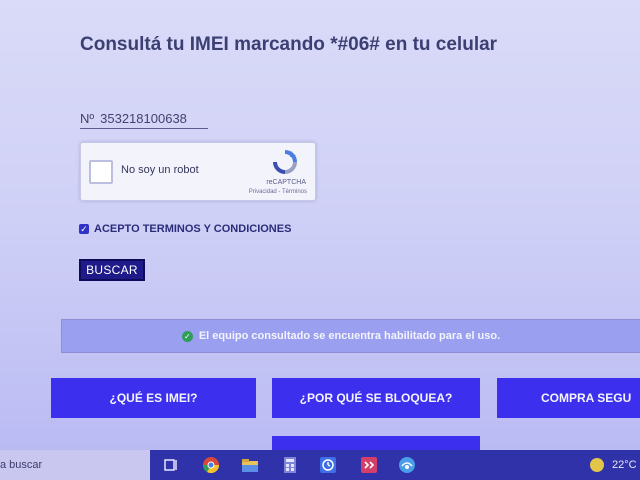  Describe the element at coordinates (407, 465) in the screenshot. I see `vpn-icon` at that location.